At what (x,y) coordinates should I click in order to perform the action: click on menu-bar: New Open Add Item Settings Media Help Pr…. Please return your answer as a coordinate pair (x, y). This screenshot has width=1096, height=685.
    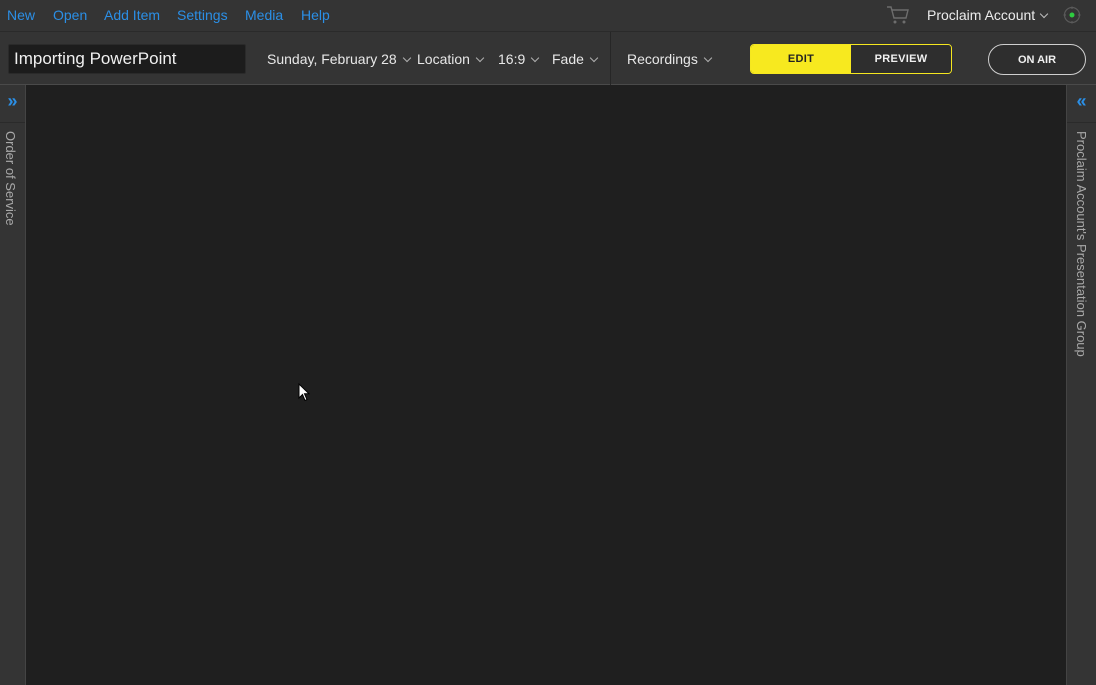
    Looking at the image, I should click on (548, 15).